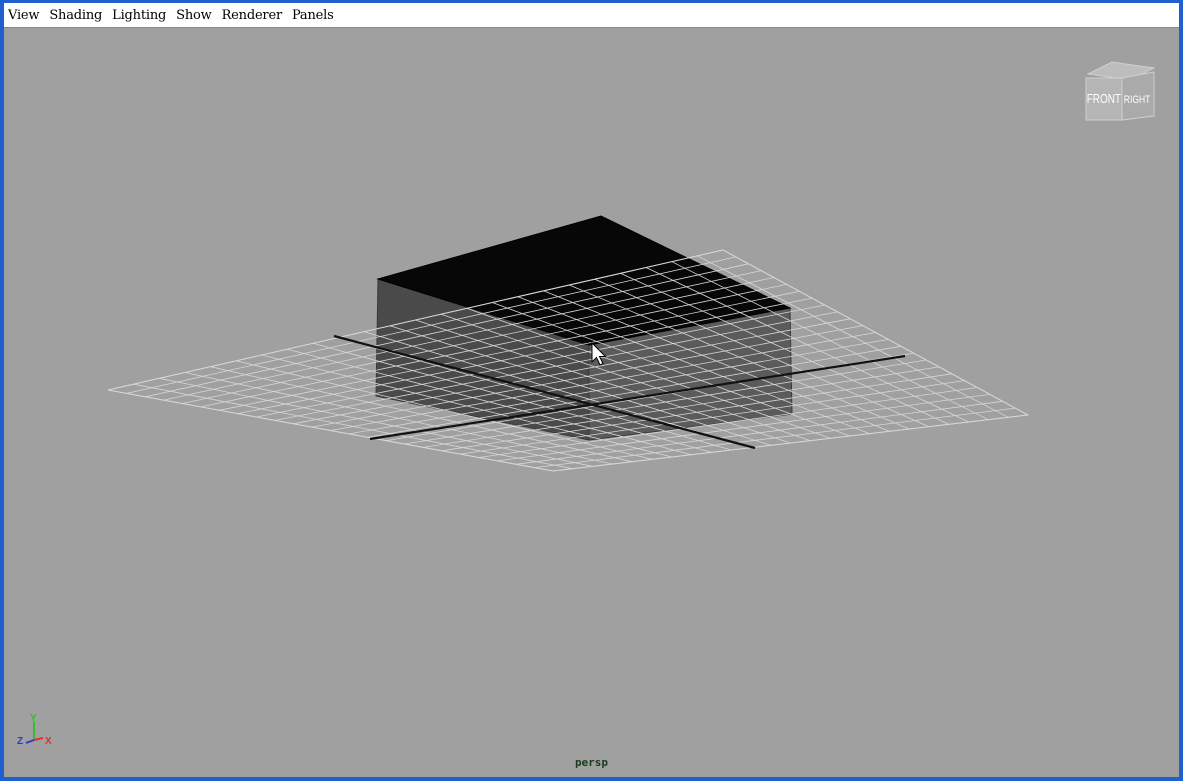 Image resolution: width=1183 pixels, height=781 pixels. Describe the element at coordinates (252, 15) in the screenshot. I see `menu-renderer: Renderer` at that location.